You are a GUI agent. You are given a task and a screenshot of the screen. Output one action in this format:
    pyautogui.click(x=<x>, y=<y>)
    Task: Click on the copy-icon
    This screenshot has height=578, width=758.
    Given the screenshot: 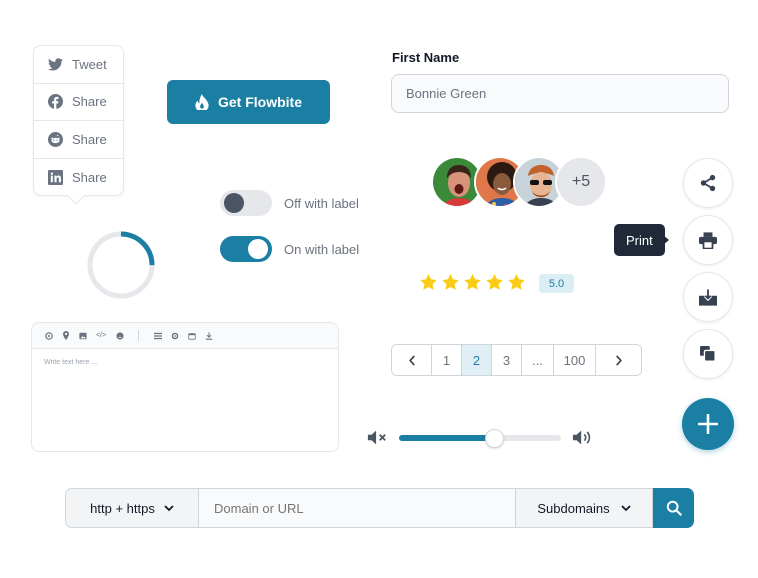 What is the action you would take?
    pyautogui.click(x=708, y=354)
    